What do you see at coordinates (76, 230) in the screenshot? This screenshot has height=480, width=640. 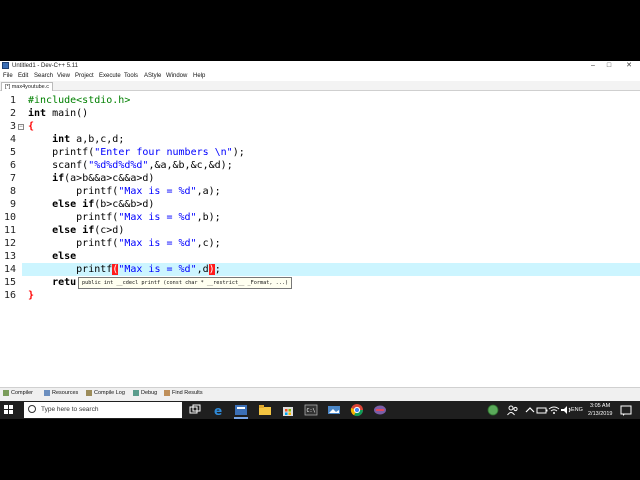 I see `code-line-11: else if(c>d)` at bounding box center [76, 230].